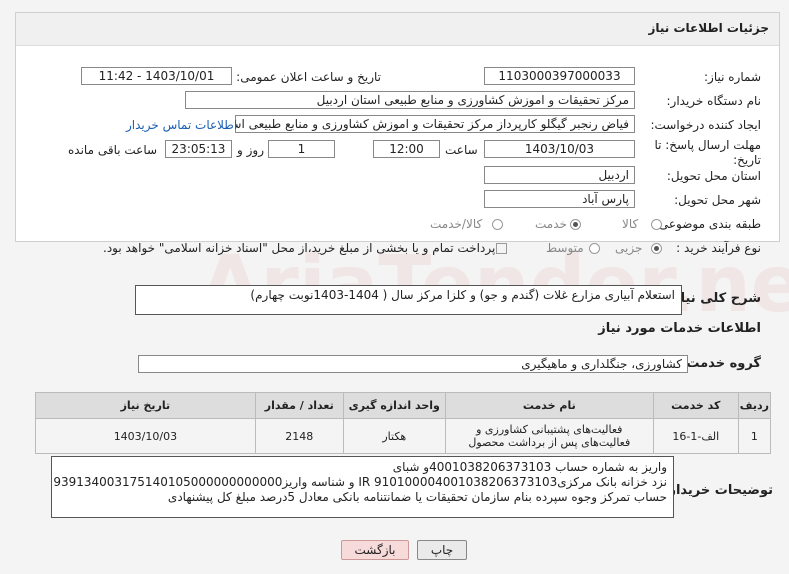 The width and height of the screenshot is (789, 574). Describe the element at coordinates (718, 248) in the screenshot. I see `process-label: نوع فرآیند خرید :` at that location.